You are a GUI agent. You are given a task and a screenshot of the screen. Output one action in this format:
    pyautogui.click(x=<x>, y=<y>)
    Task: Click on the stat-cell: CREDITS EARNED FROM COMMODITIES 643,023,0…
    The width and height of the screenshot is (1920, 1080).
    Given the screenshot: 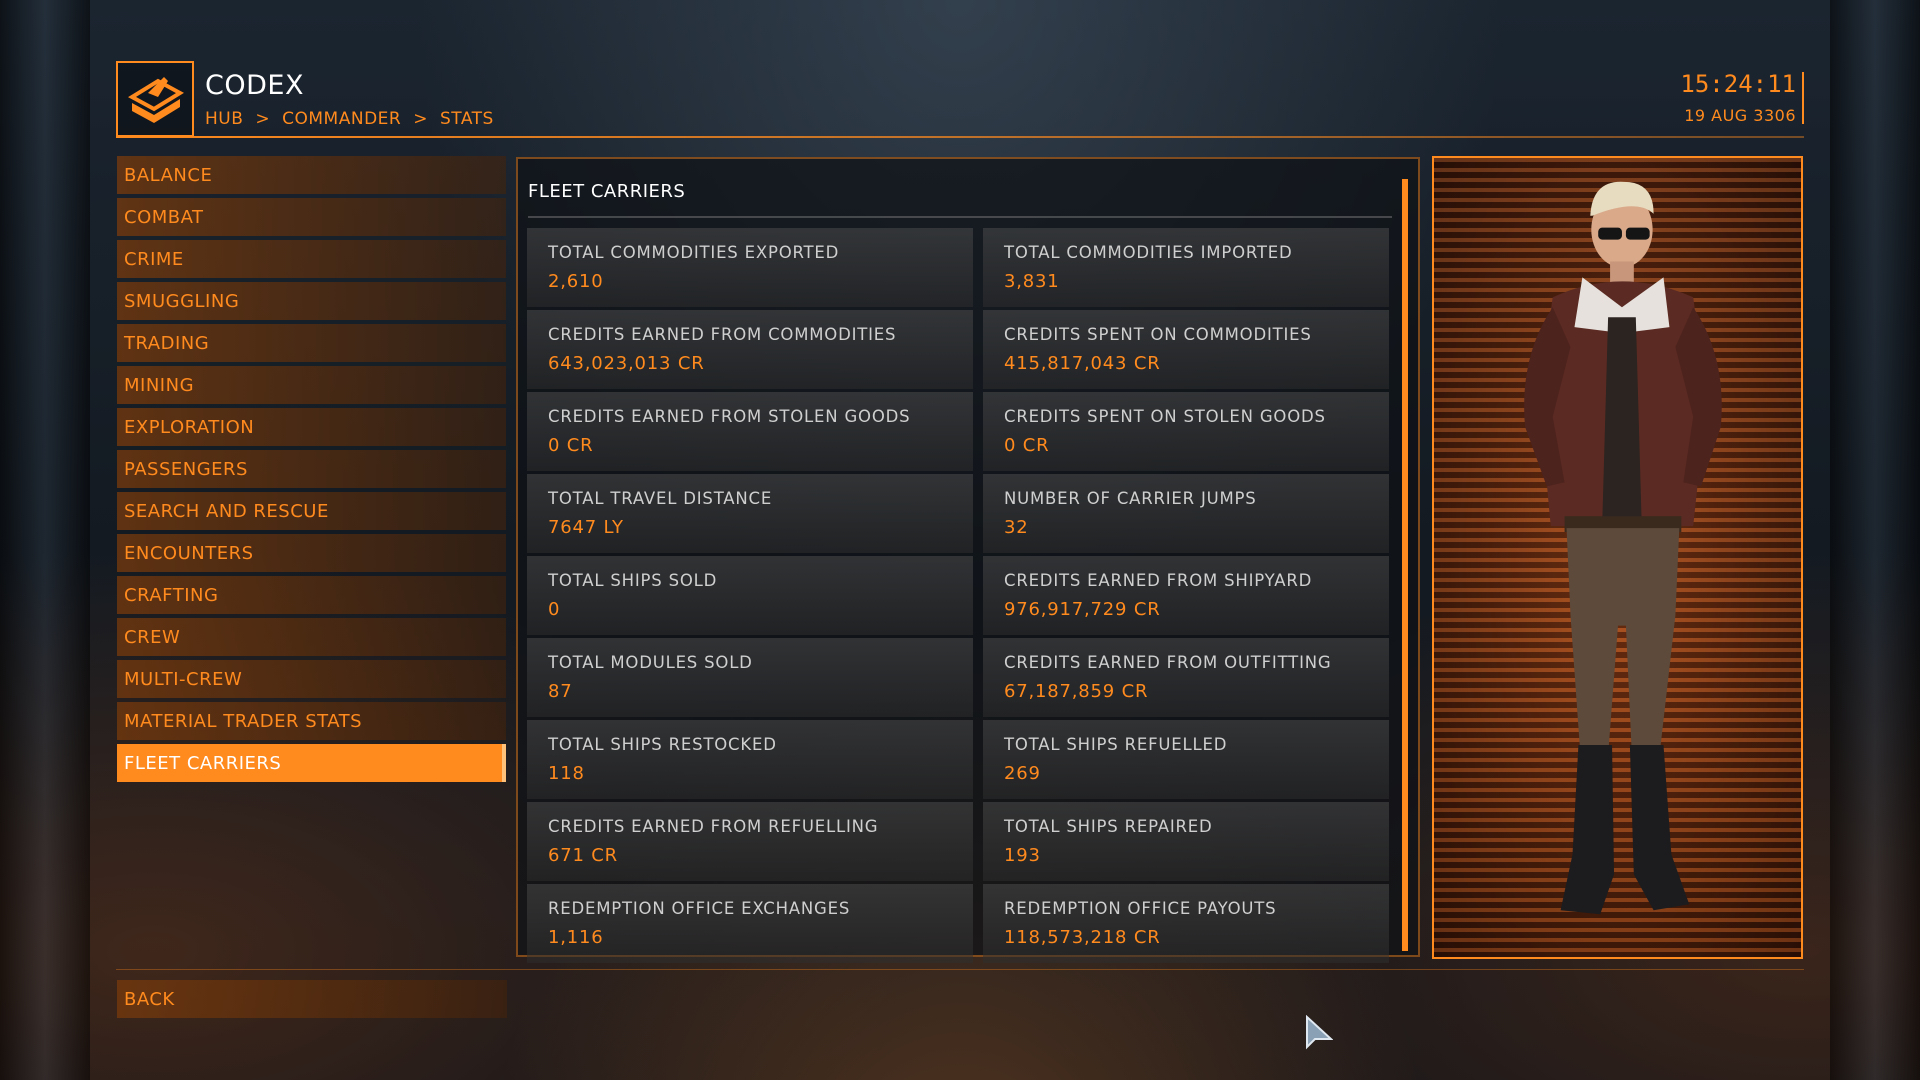 What is the action you would take?
    pyautogui.click(x=750, y=349)
    